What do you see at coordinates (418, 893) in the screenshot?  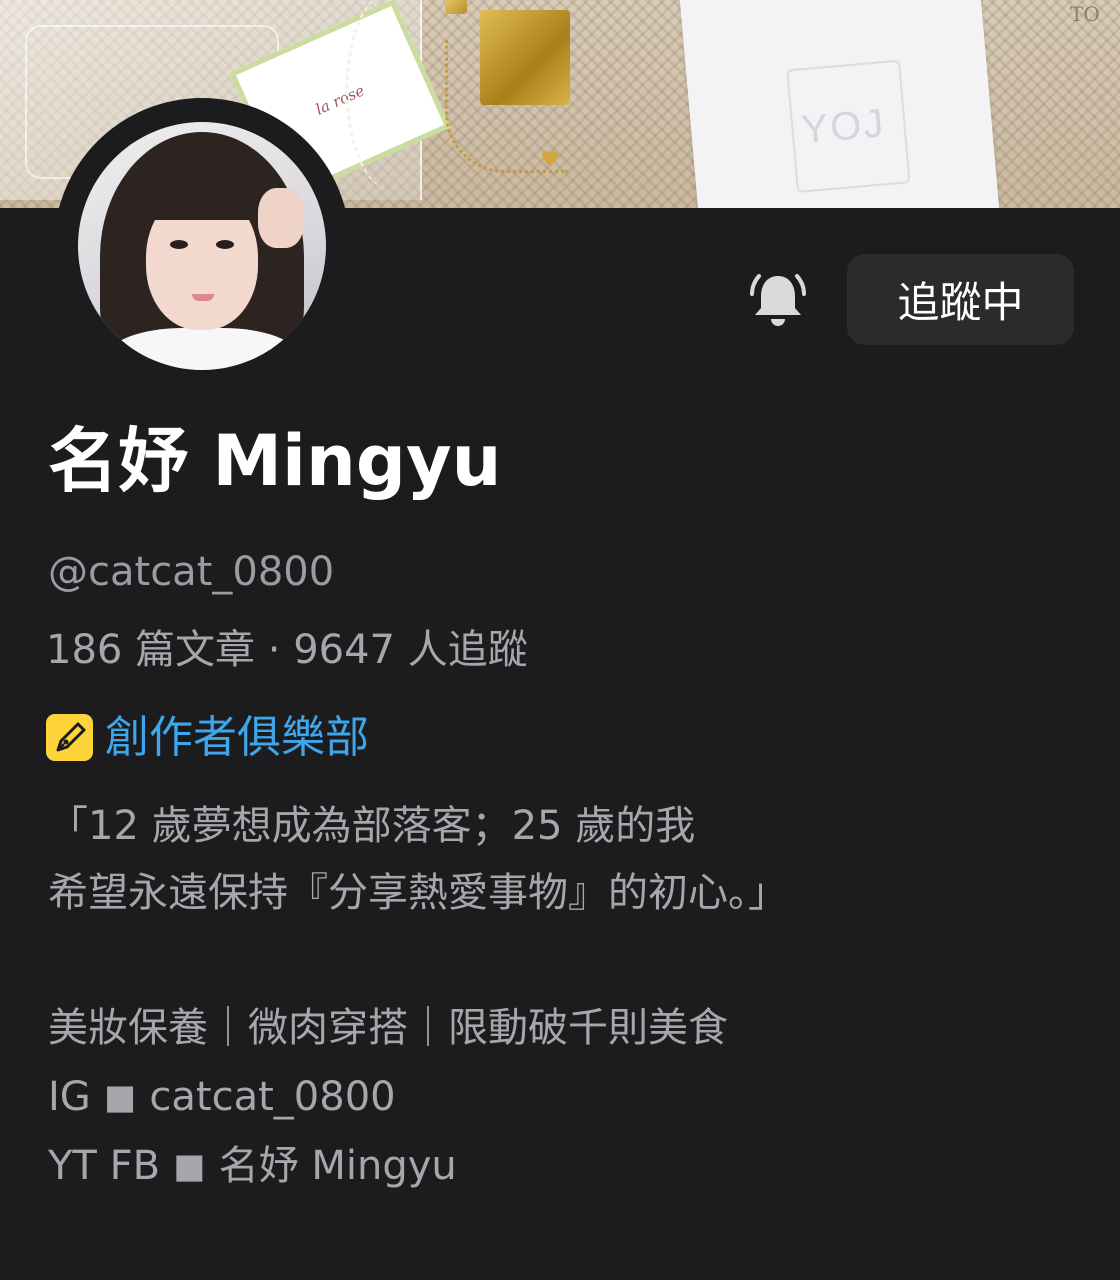 I see `bio-line: 希望永遠保持『分享熱愛事物』的初心。」` at bounding box center [418, 893].